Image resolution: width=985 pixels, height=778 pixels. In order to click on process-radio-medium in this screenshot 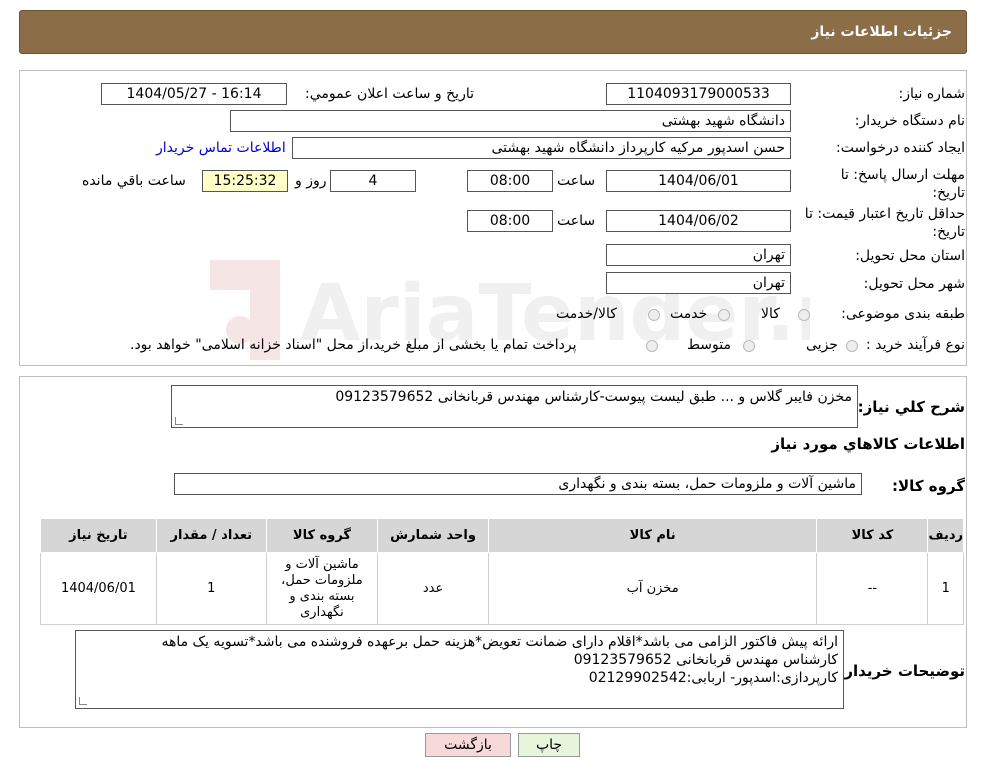, I will do `click(749, 346)`.